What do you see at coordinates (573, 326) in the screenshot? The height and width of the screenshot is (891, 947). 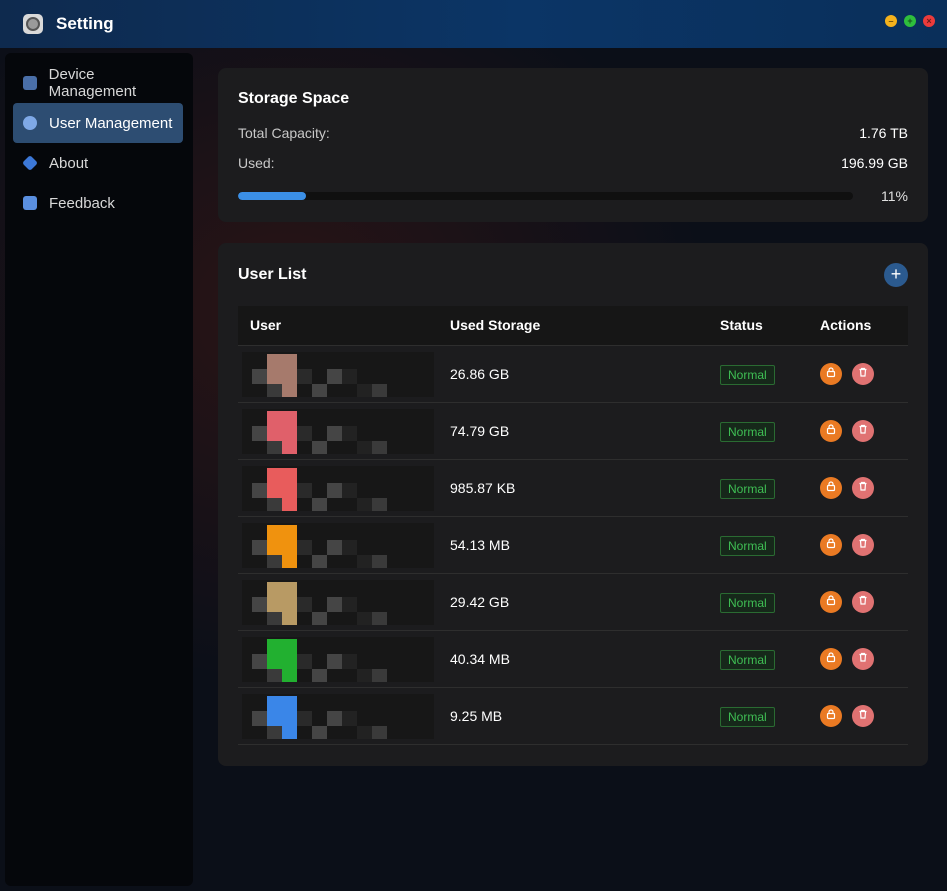 I see `table-header: User Used Storage Status Actions` at bounding box center [573, 326].